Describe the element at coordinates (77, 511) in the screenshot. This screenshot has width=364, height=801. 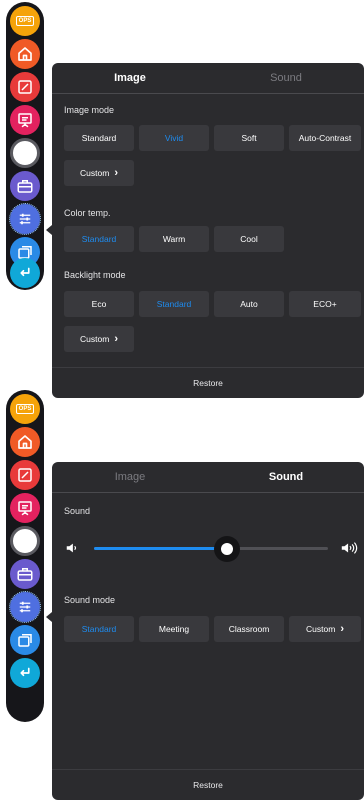
I see `sound-label: Sound` at that location.